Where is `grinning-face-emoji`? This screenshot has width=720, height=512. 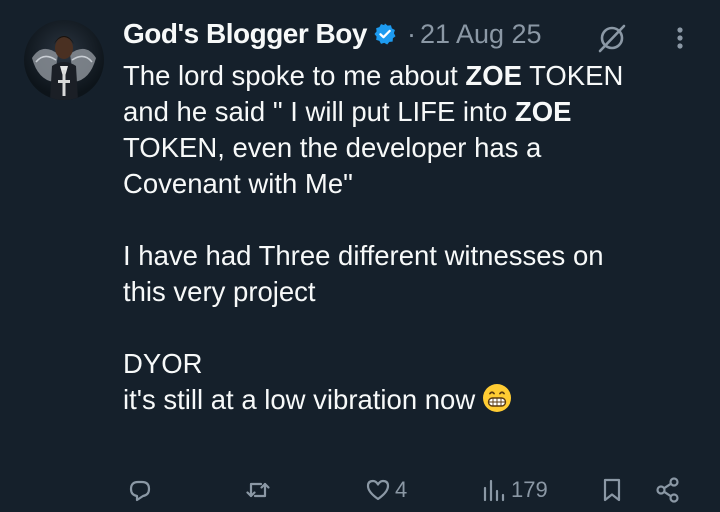 grinning-face-emoji is located at coordinates (497, 398).